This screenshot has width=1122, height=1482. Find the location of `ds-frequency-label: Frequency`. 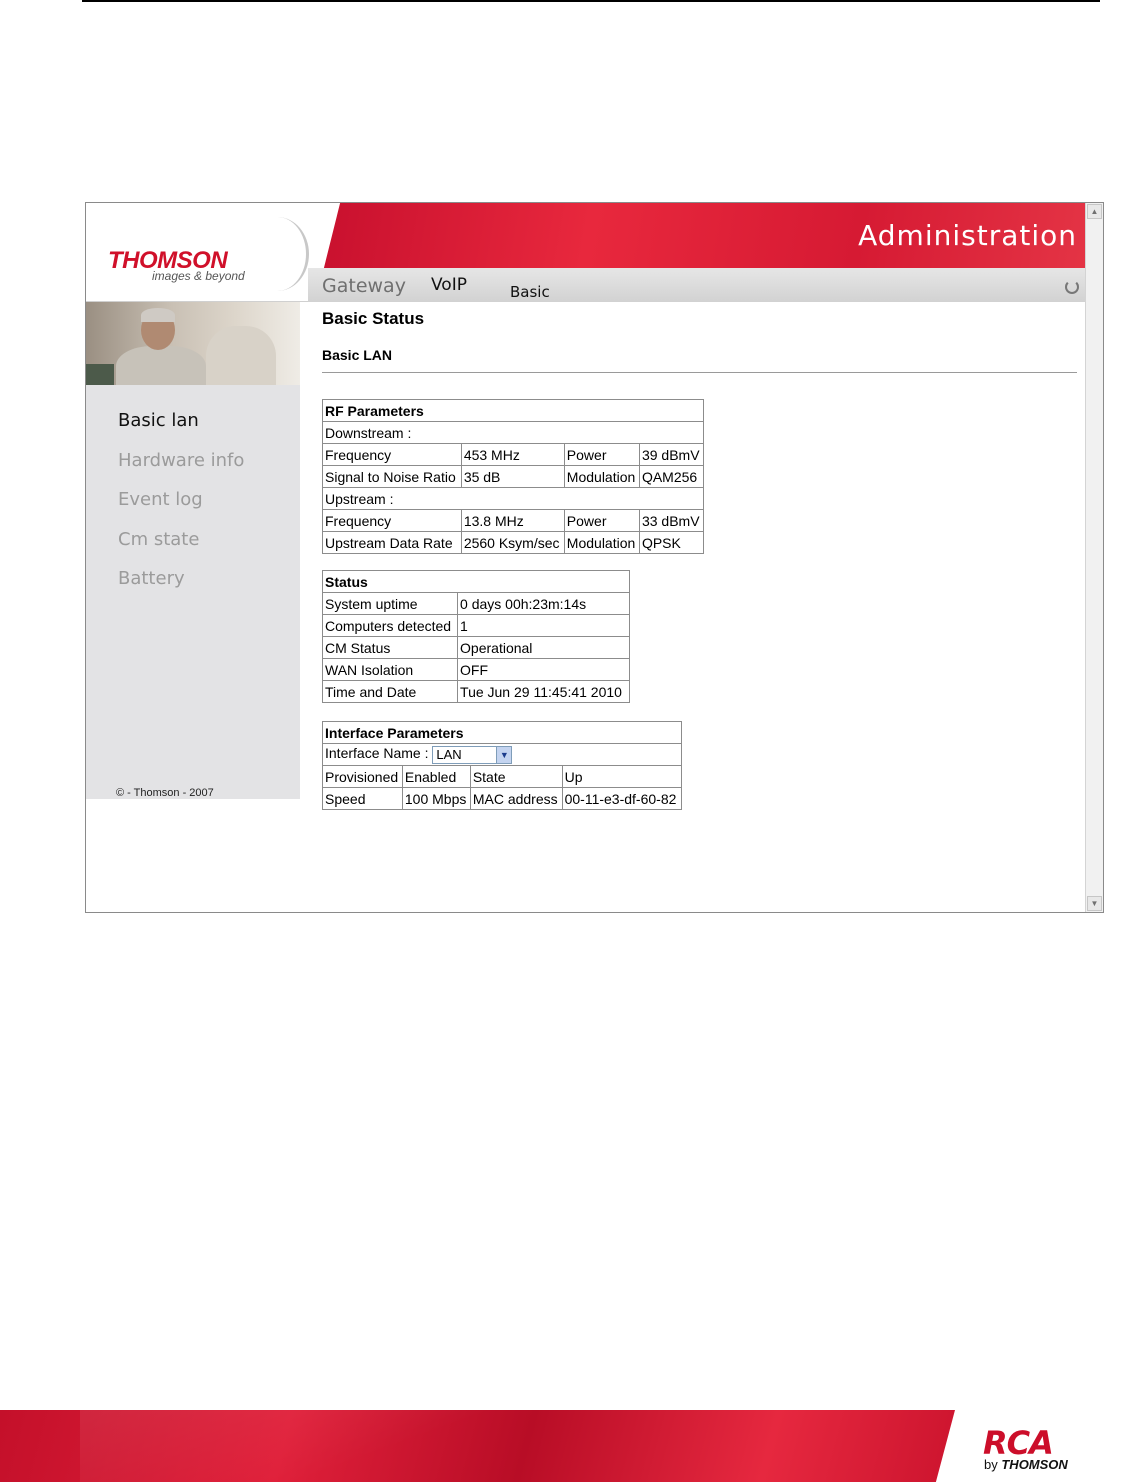

ds-frequency-label: Frequency is located at coordinates (392, 454).